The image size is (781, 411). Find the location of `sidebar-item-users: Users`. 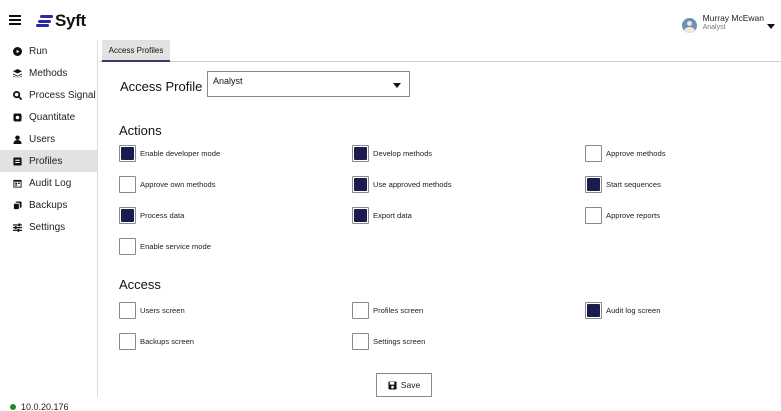

sidebar-item-users: Users is located at coordinates (48, 139).